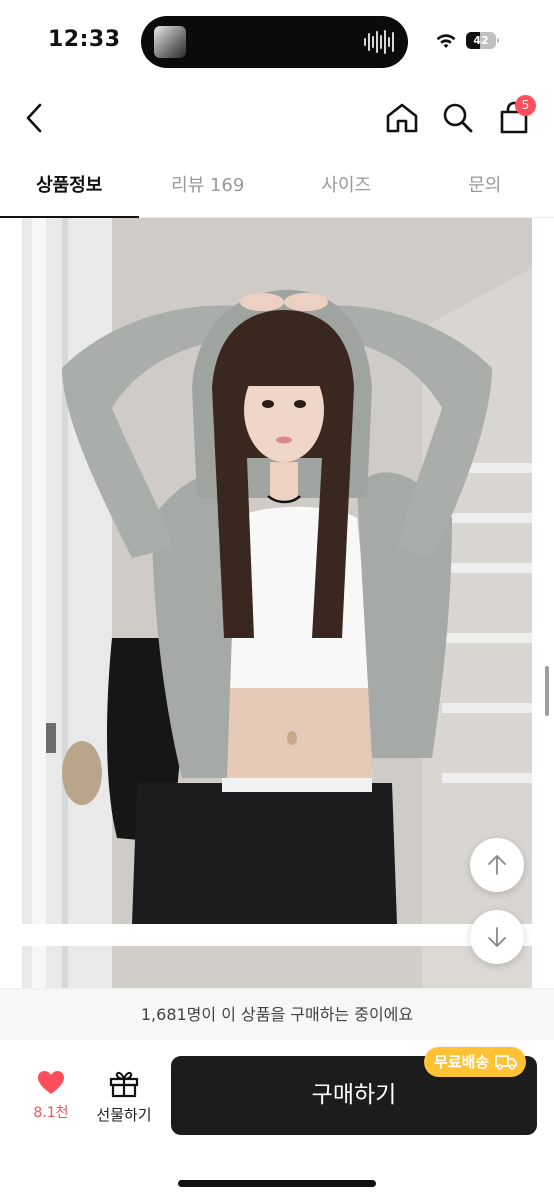 The image size is (554, 1200). I want to click on home-button, so click(402, 118).